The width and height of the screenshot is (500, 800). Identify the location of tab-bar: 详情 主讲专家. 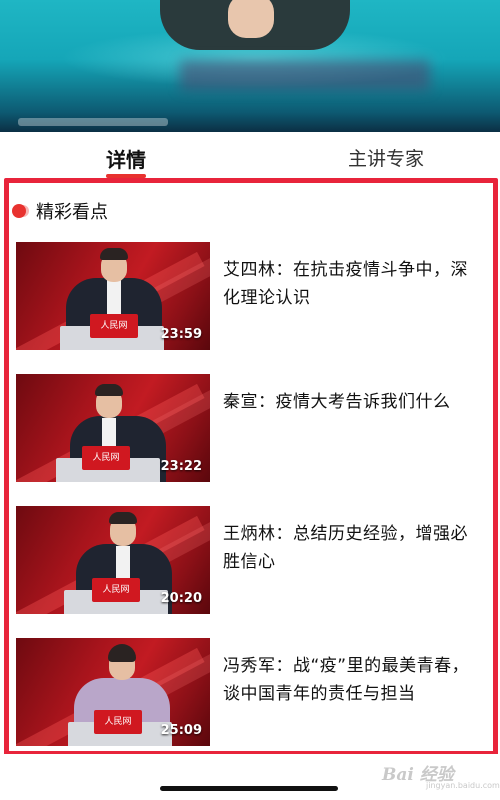
(250, 155).